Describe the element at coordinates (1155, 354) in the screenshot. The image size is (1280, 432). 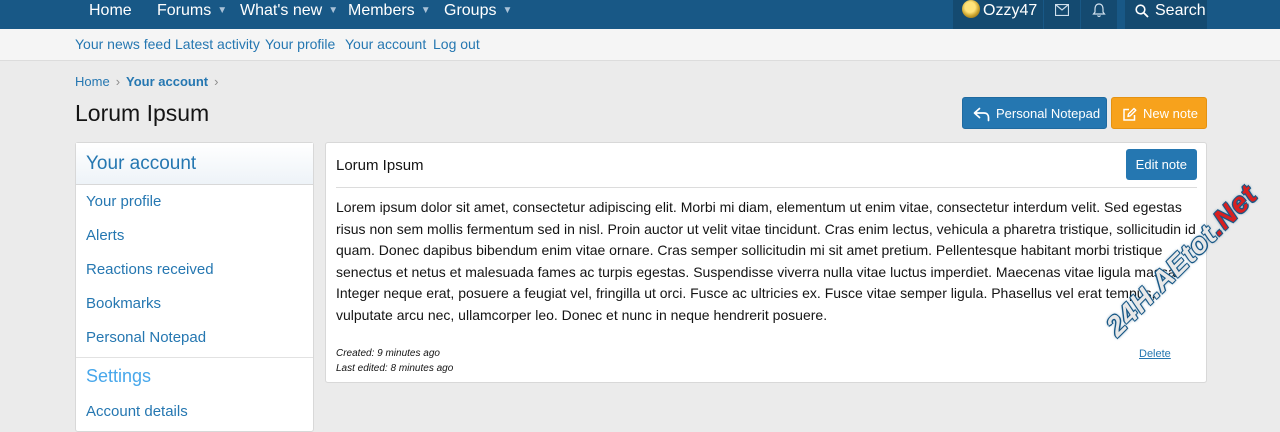
I see `delete-note-link: Delete` at that location.